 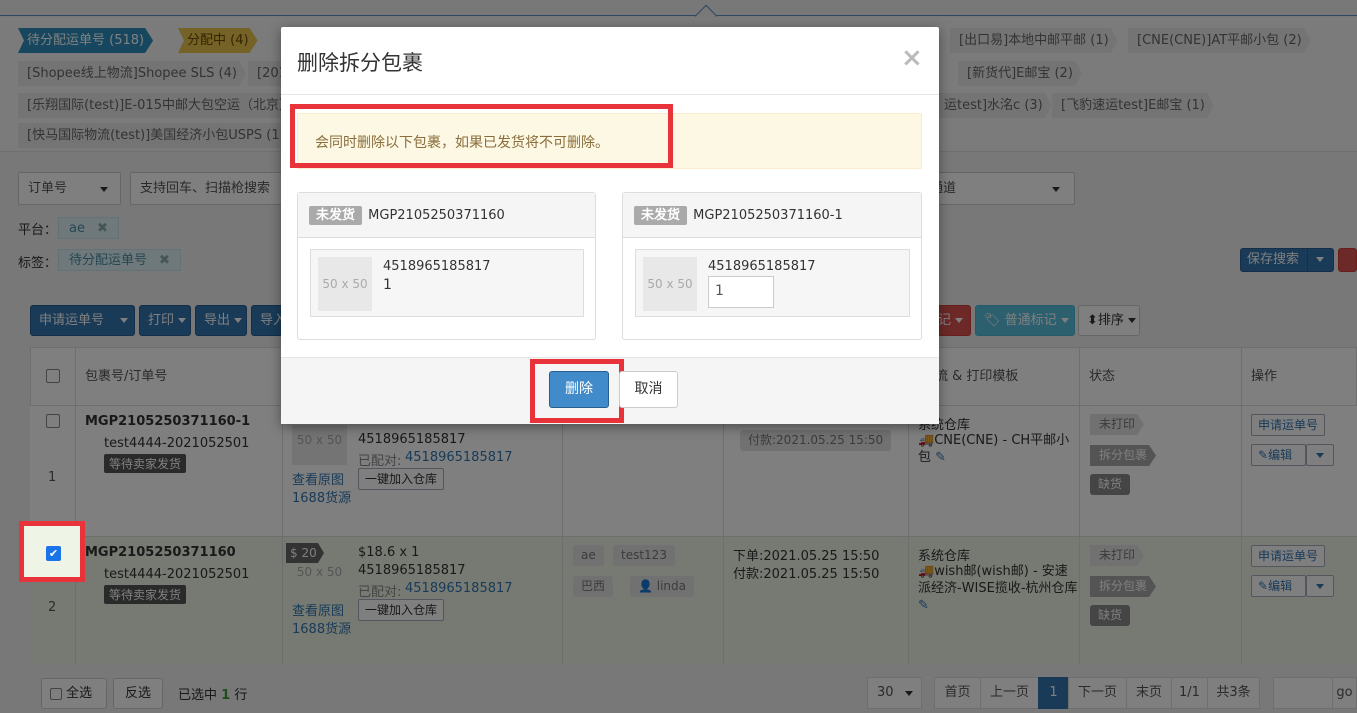 I want to click on delete-button: 删除, so click(x=579, y=389).